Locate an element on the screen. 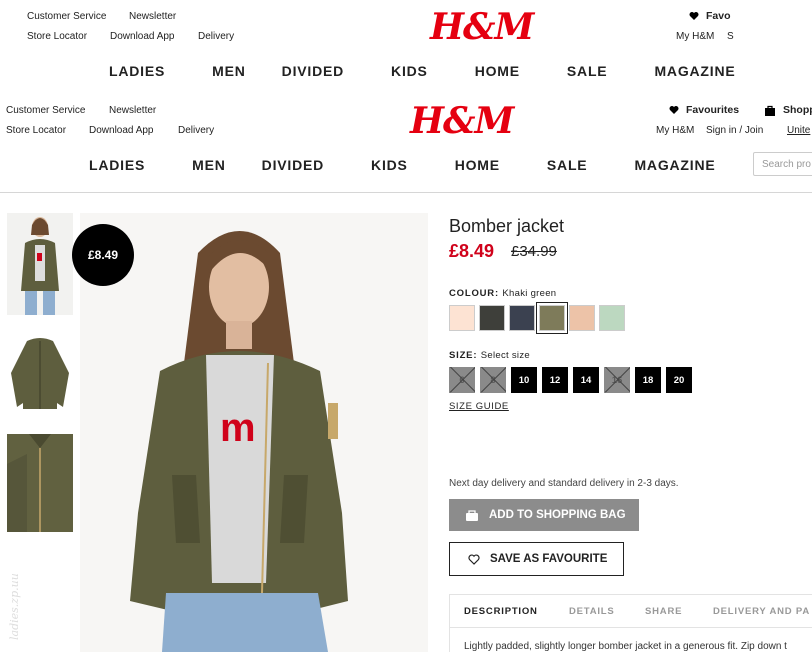 Image resolution: width=812 pixels, height=652 pixels. size-option: 8 is located at coordinates (493, 380).